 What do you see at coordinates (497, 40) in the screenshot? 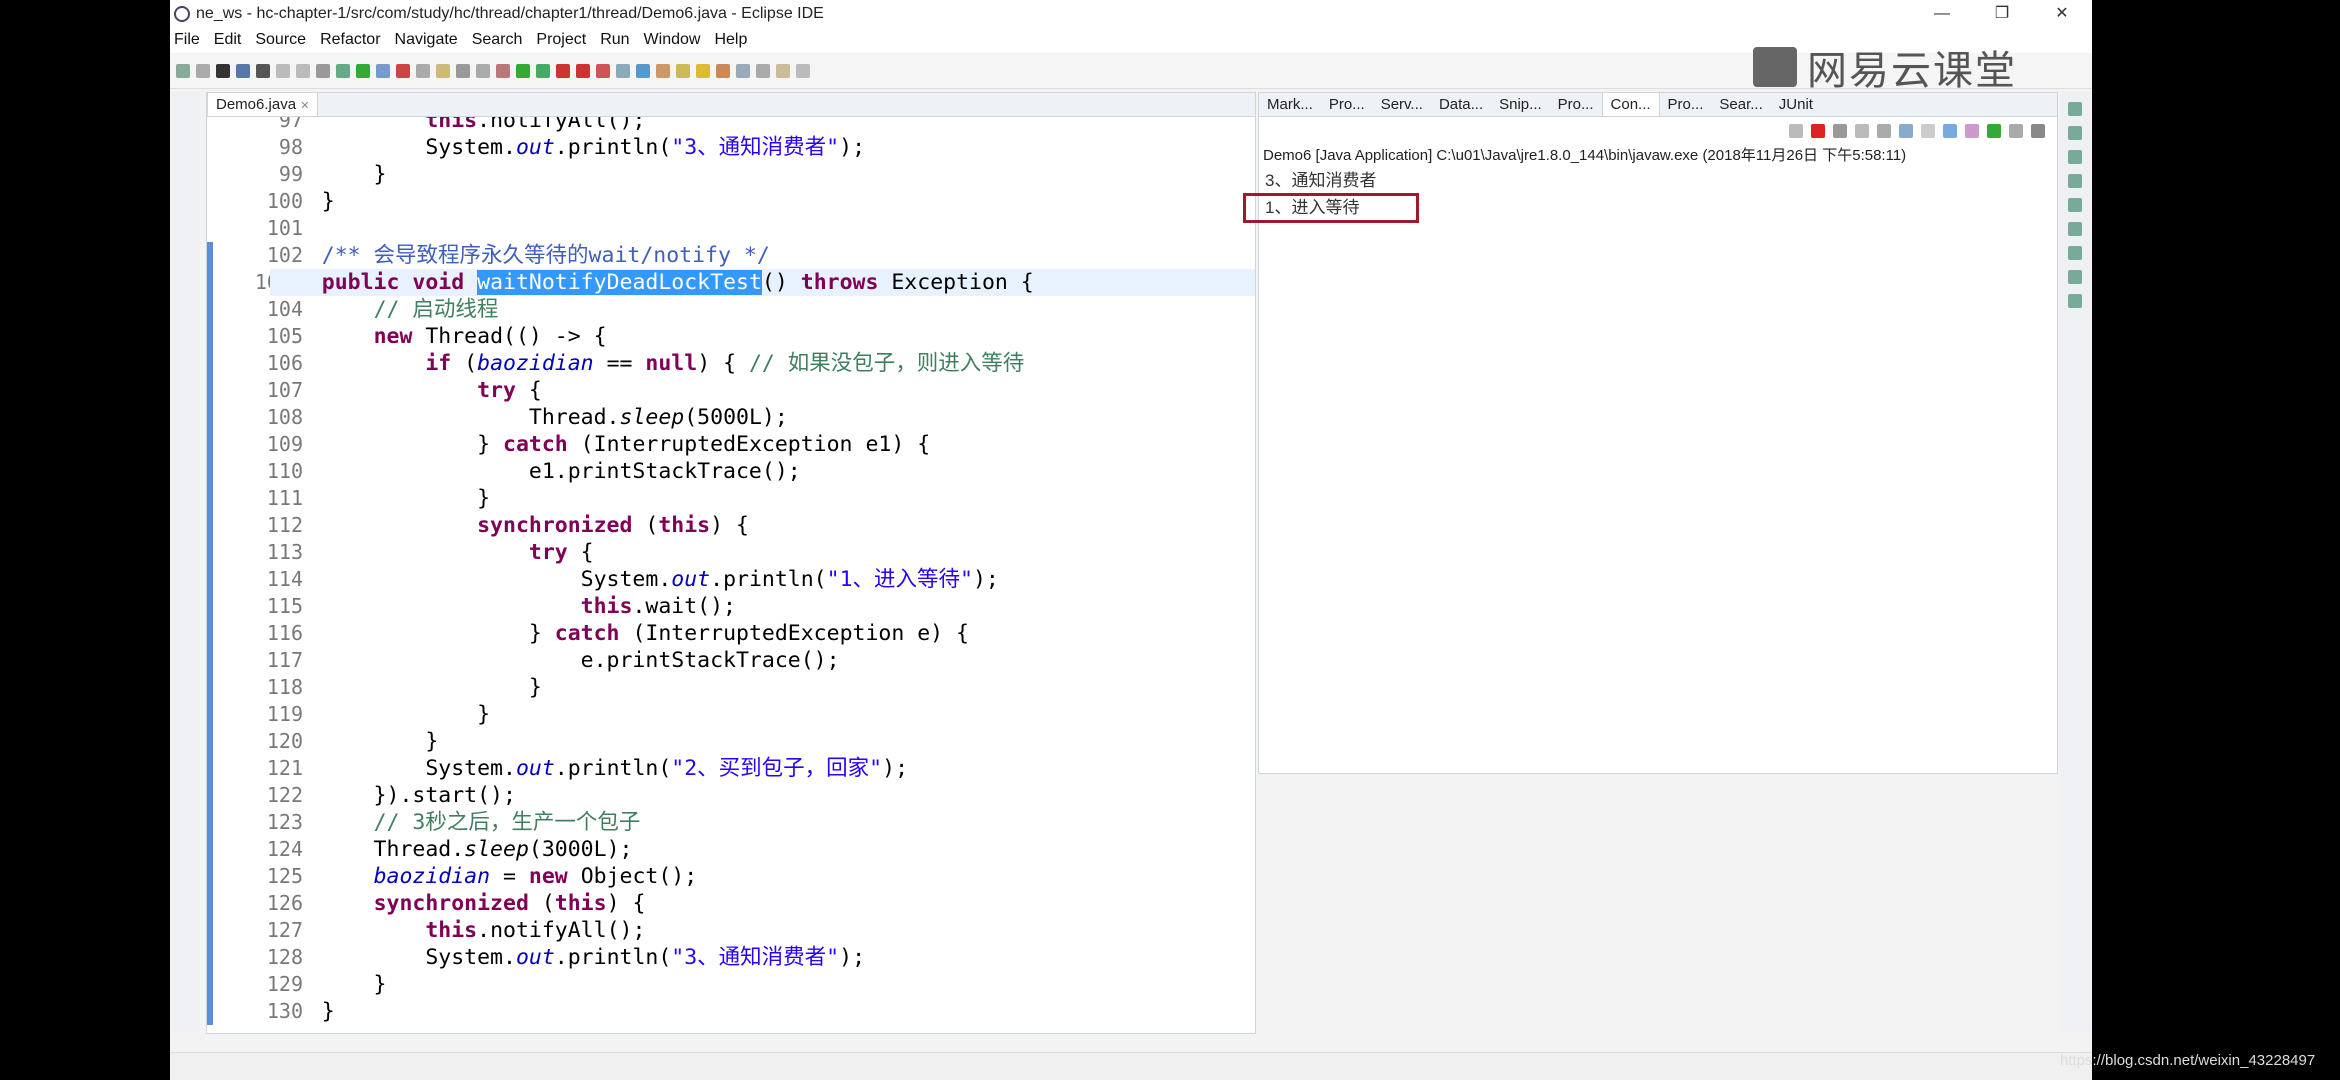
I see `menu-search: Search` at bounding box center [497, 40].